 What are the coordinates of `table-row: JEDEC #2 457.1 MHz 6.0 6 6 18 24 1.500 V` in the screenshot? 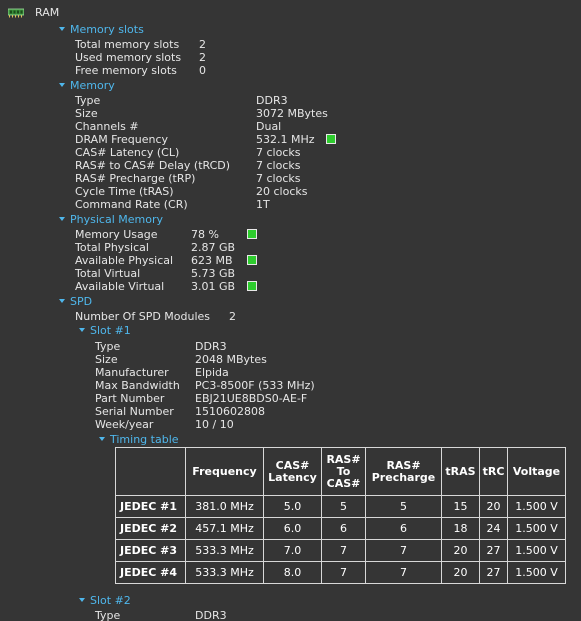 It's located at (340, 528).